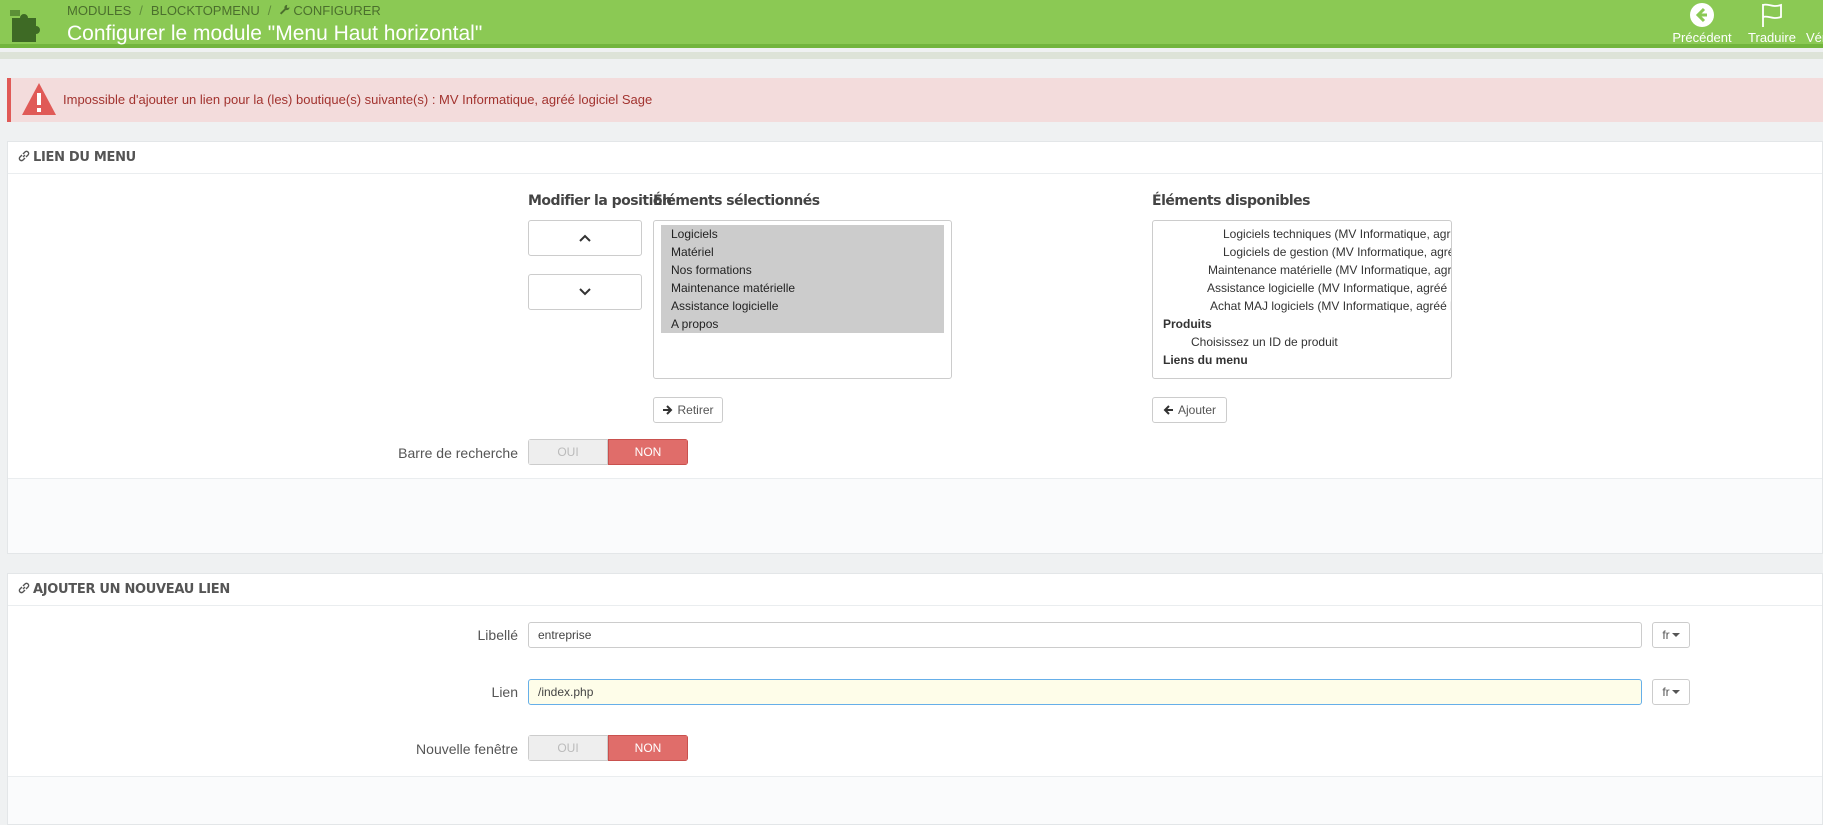 The height and width of the screenshot is (825, 1823). Describe the element at coordinates (205, 10) in the screenshot. I see `breadcrumb-blocktopmenu: BLOCKTOPMENU` at that location.